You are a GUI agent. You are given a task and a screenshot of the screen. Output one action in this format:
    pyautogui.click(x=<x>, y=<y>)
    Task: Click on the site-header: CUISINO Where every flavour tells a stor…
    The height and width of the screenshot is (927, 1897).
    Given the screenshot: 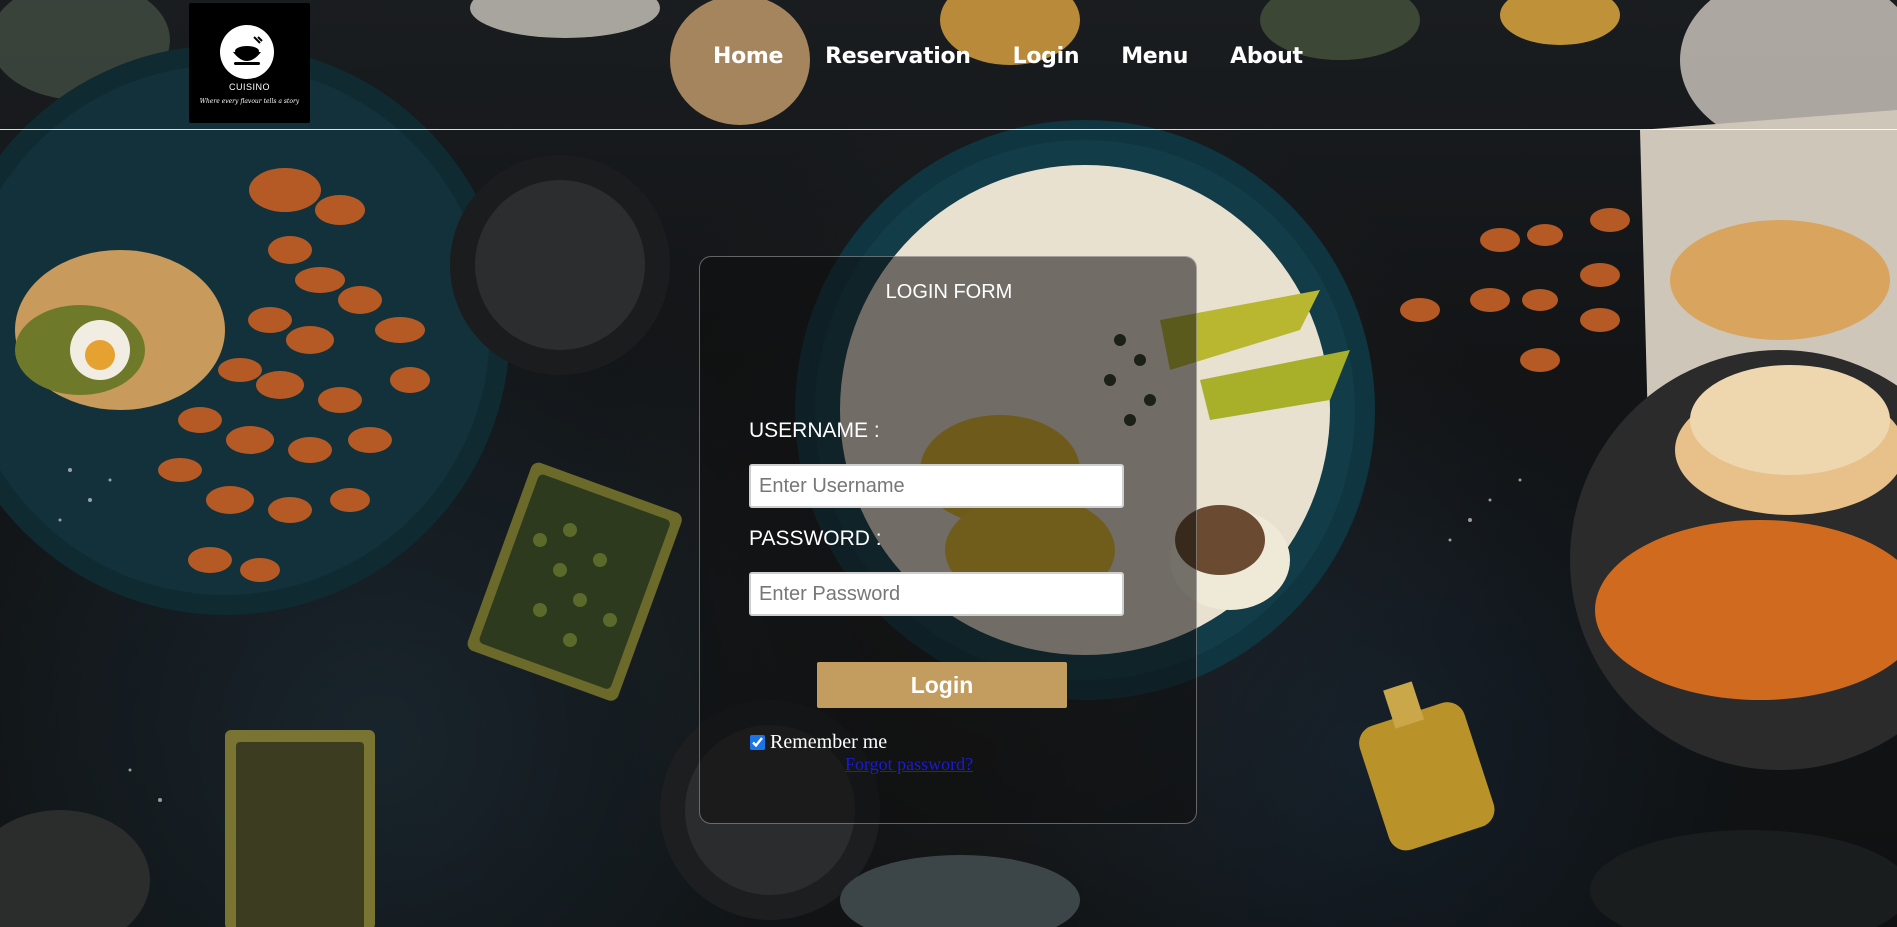 What is the action you would take?
    pyautogui.click(x=948, y=65)
    